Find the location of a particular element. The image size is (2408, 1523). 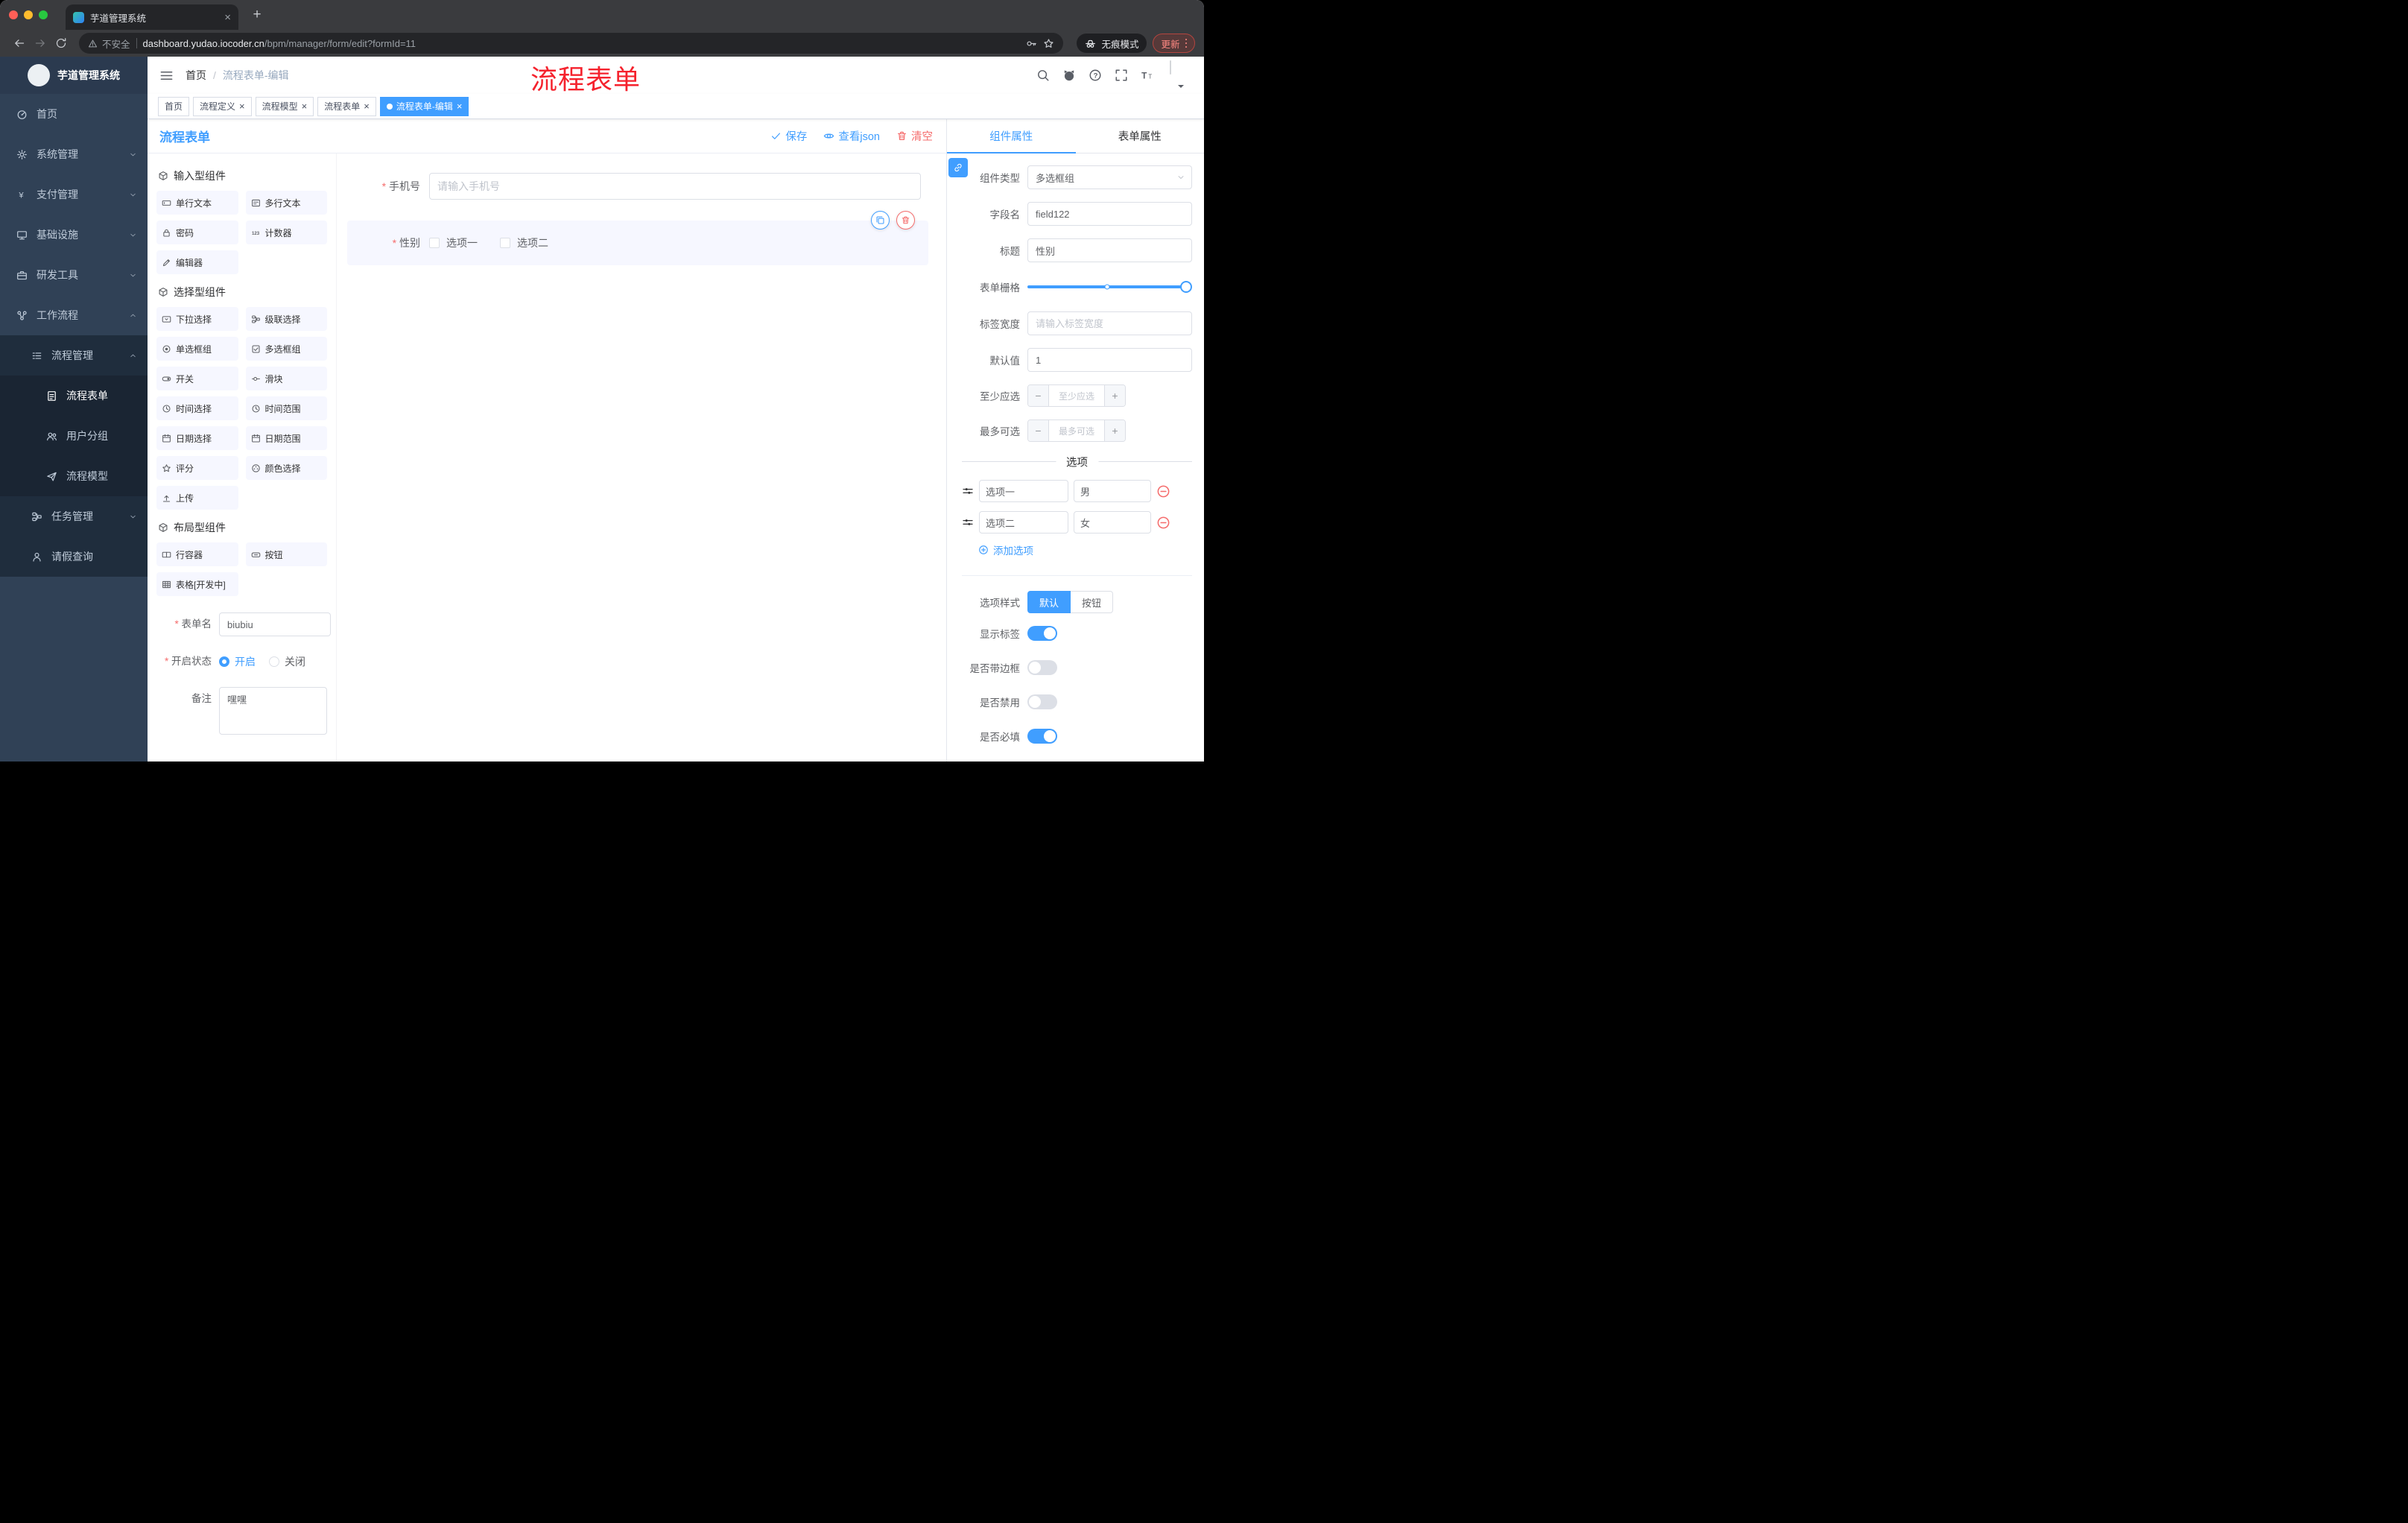

back-button is located at coordinates (19, 44).